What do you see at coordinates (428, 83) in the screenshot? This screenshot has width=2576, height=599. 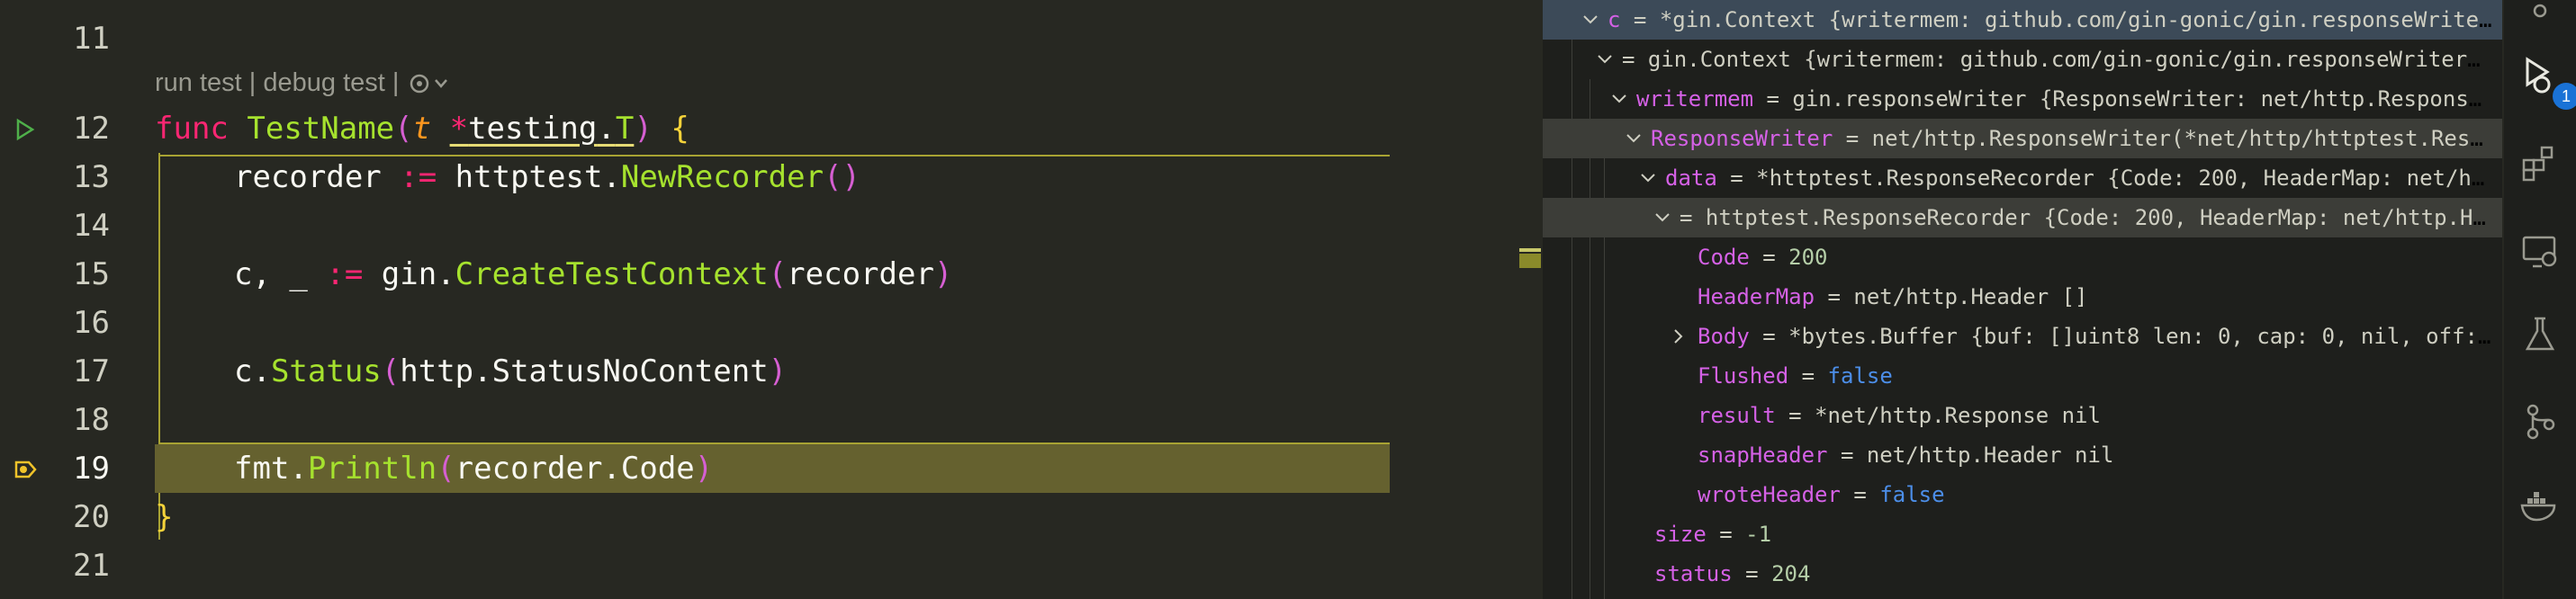 I see `gear-icon` at bounding box center [428, 83].